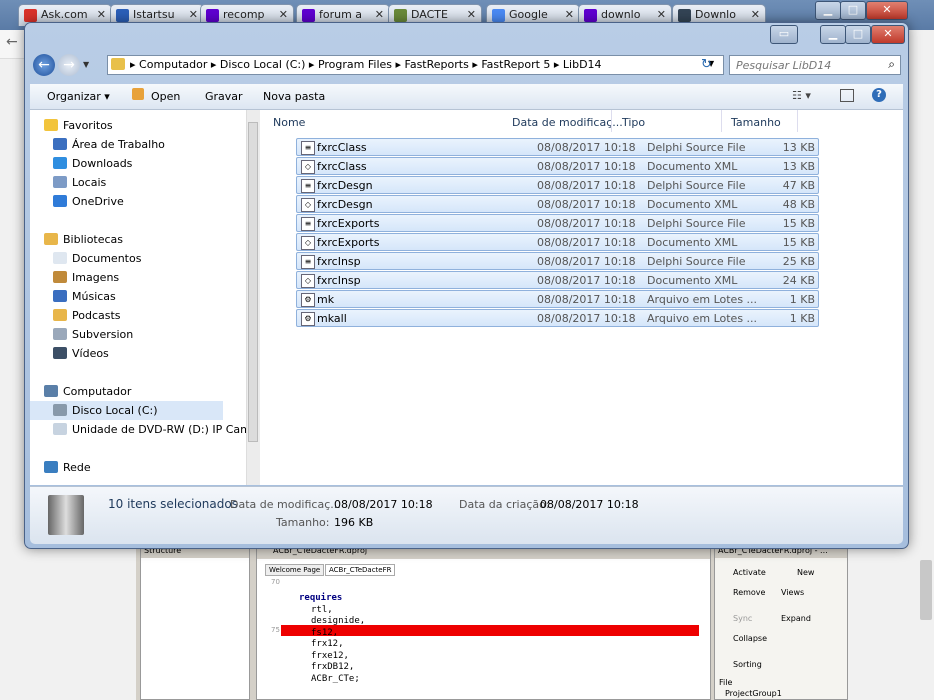  Describe the element at coordinates (332, 667) in the screenshot. I see `code-line: frxDB12,` at that location.